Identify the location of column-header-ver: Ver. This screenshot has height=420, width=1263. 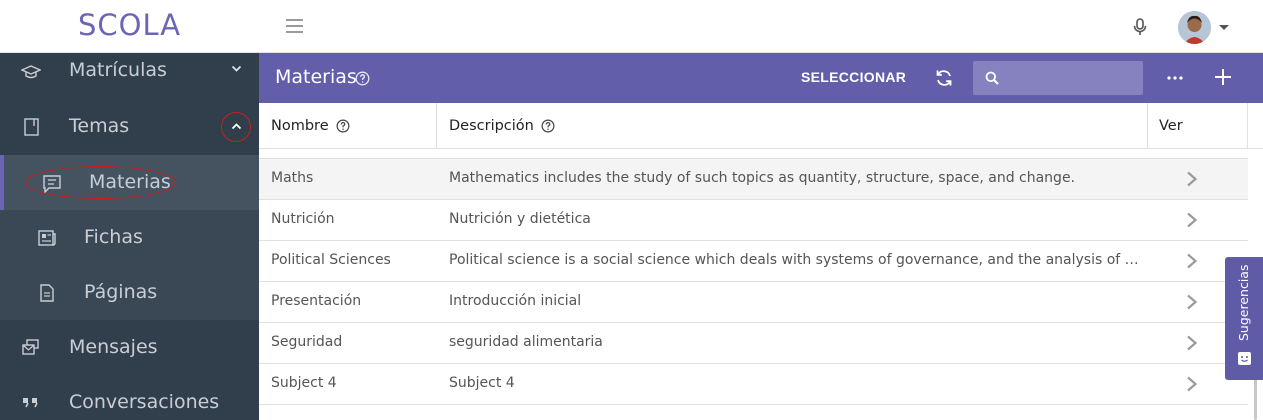
(1171, 126).